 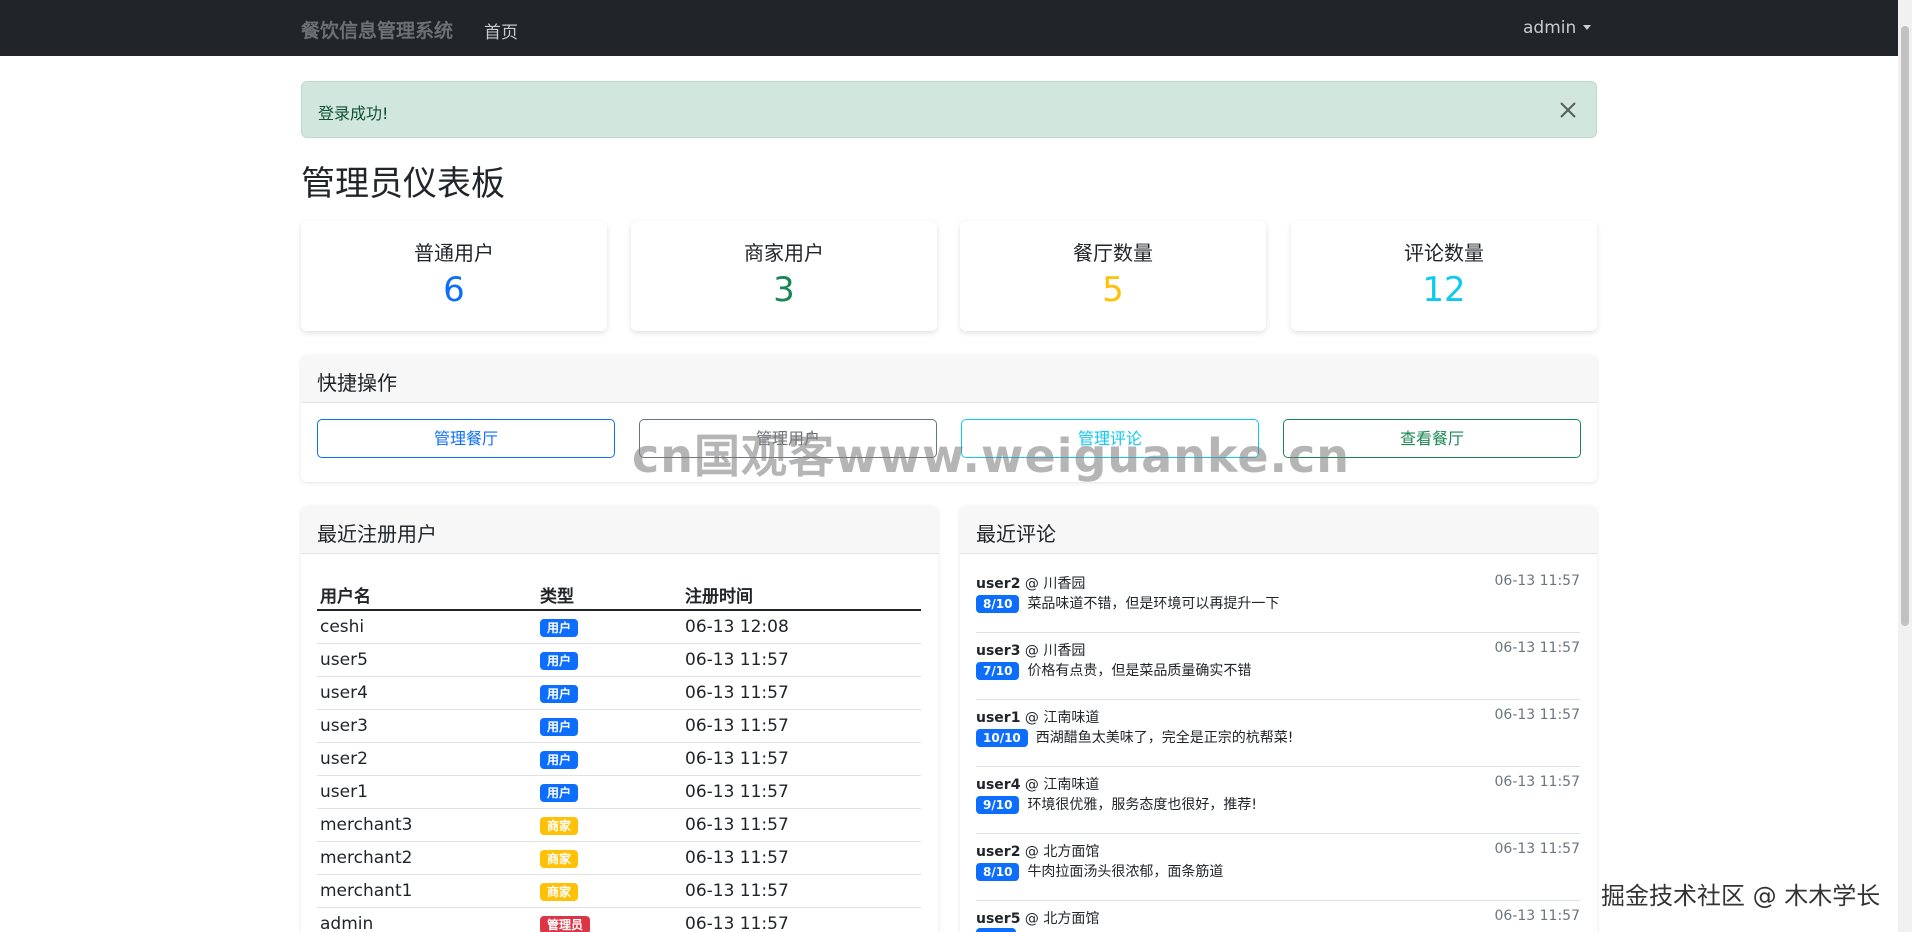 What do you see at coordinates (619, 825) in the screenshot?
I see `table-row: merchant3 商家 06-13 11:57` at bounding box center [619, 825].